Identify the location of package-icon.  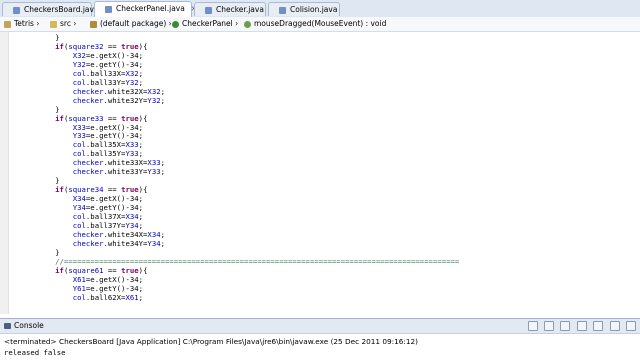
(93, 24).